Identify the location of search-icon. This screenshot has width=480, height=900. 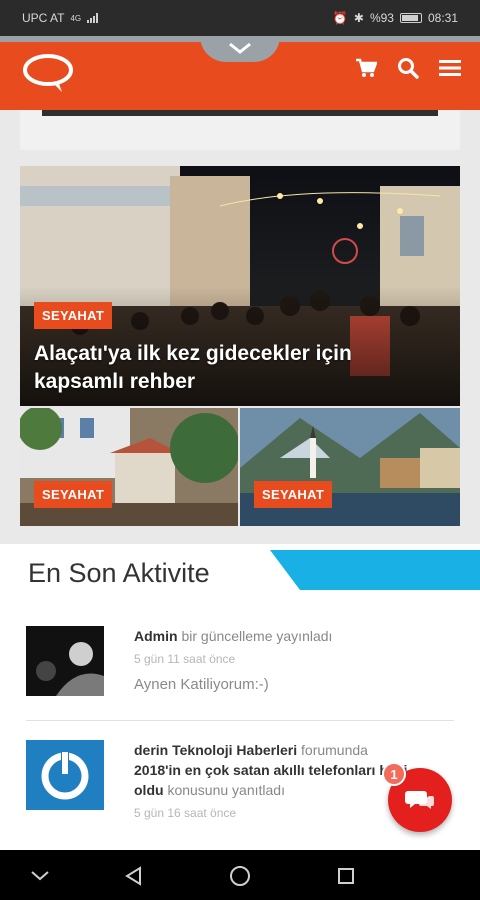
(408, 68).